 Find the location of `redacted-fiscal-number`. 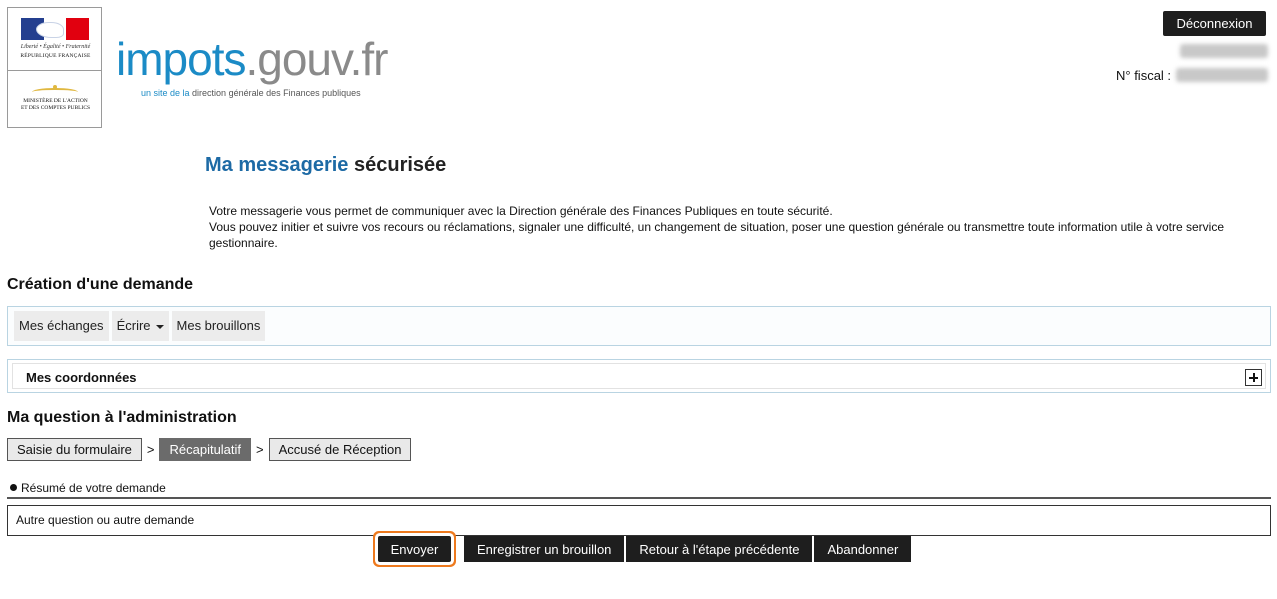

redacted-fiscal-number is located at coordinates (1222, 75).